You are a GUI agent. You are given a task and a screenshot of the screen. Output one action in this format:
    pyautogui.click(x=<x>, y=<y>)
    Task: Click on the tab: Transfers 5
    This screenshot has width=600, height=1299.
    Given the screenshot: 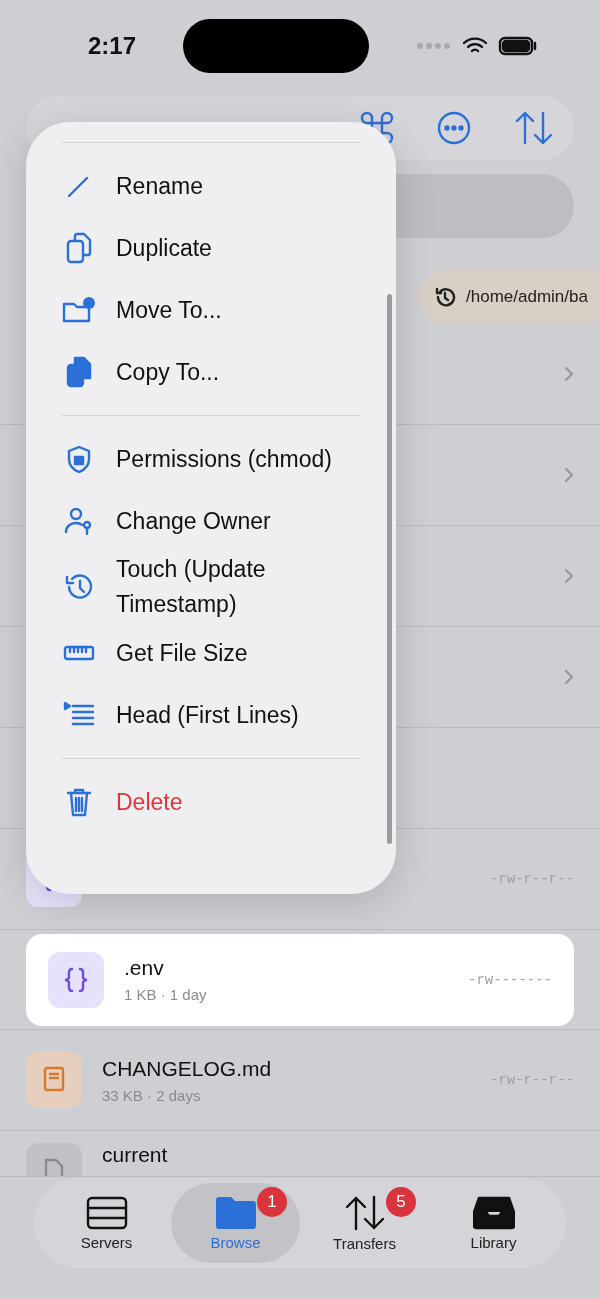 What is the action you would take?
    pyautogui.click(x=364, y=1223)
    